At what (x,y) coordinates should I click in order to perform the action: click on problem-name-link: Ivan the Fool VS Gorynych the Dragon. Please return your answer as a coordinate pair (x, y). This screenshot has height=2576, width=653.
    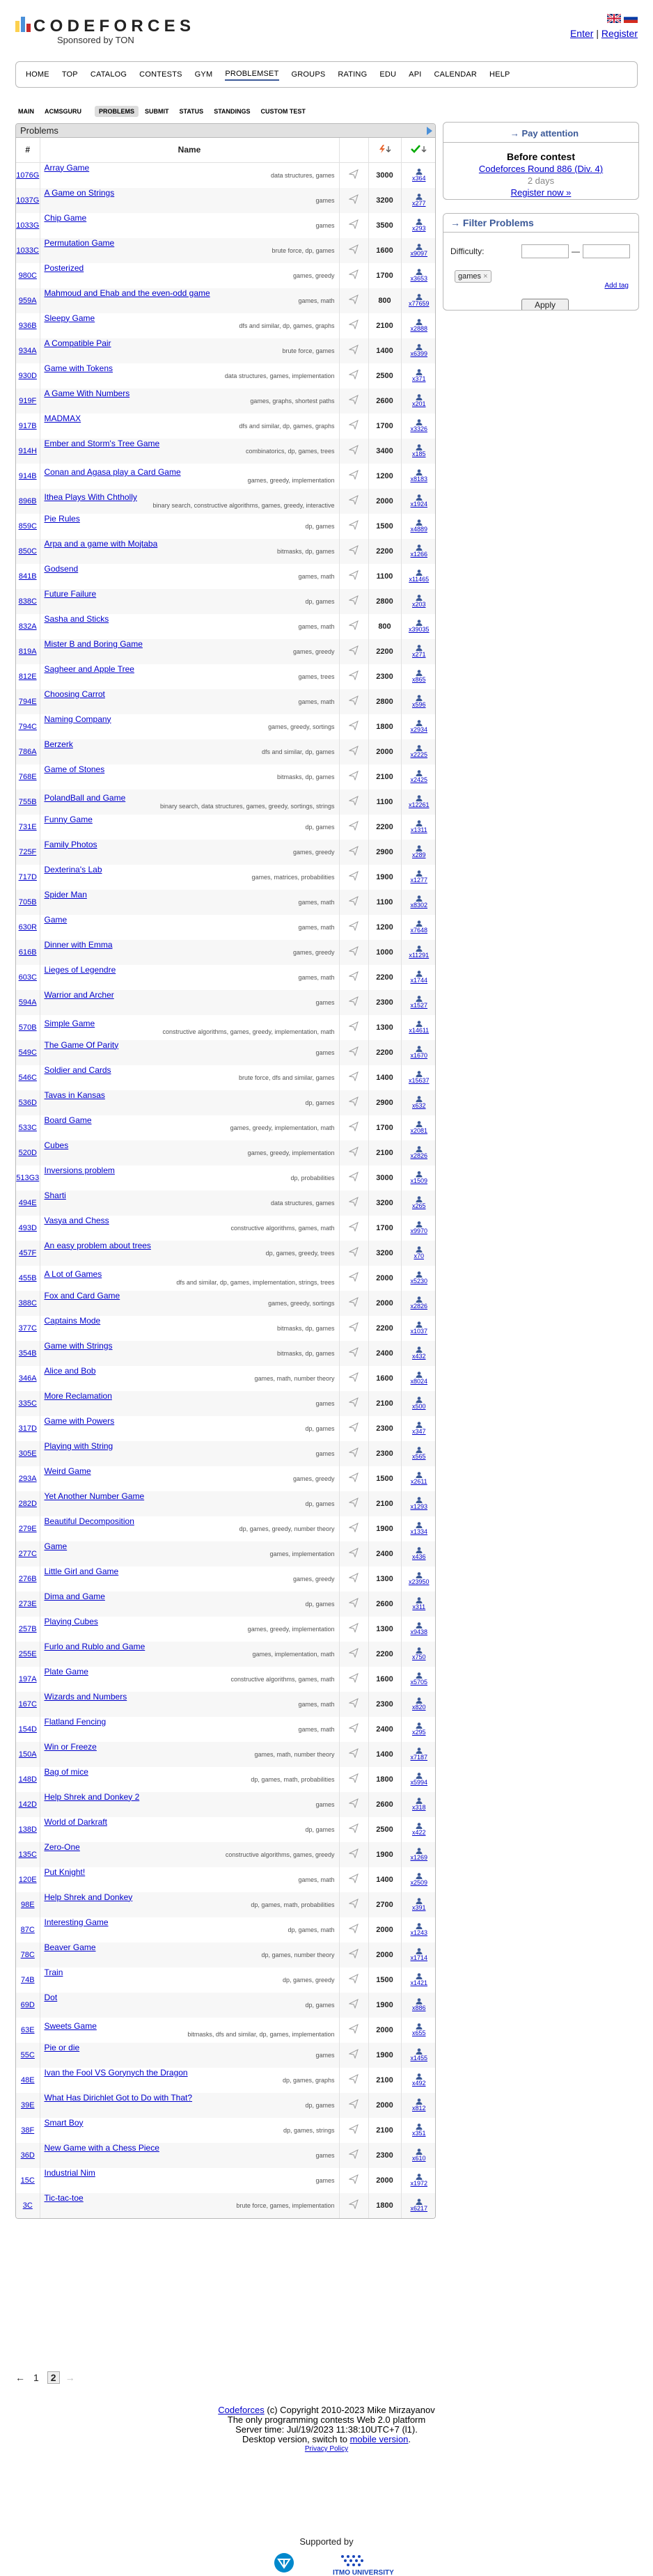
    Looking at the image, I should click on (116, 2073).